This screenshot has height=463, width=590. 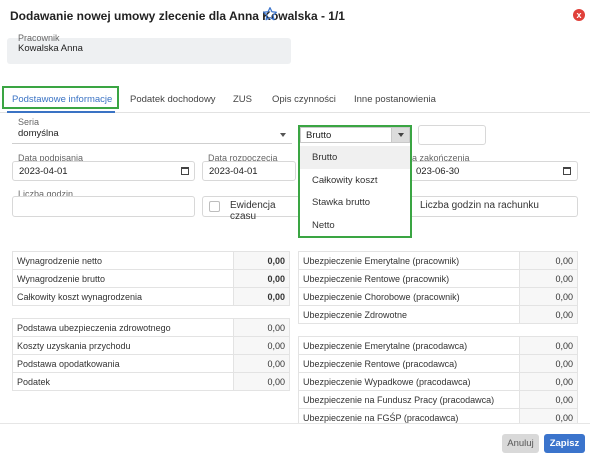 What do you see at coordinates (233, 171) in the screenshot?
I see `start-date-value: 2023-04-01` at bounding box center [233, 171].